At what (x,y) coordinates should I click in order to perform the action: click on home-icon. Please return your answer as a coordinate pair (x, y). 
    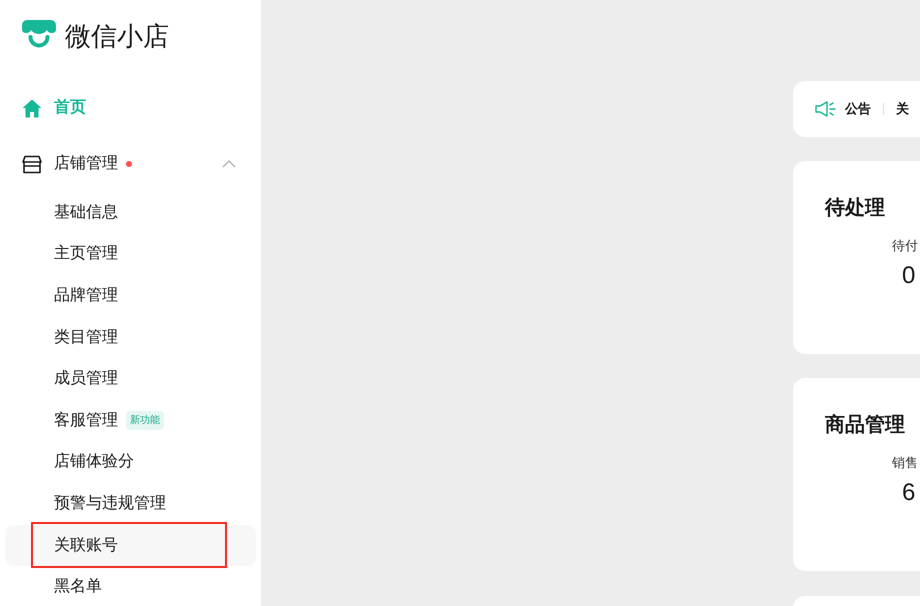
    Looking at the image, I should click on (32, 108).